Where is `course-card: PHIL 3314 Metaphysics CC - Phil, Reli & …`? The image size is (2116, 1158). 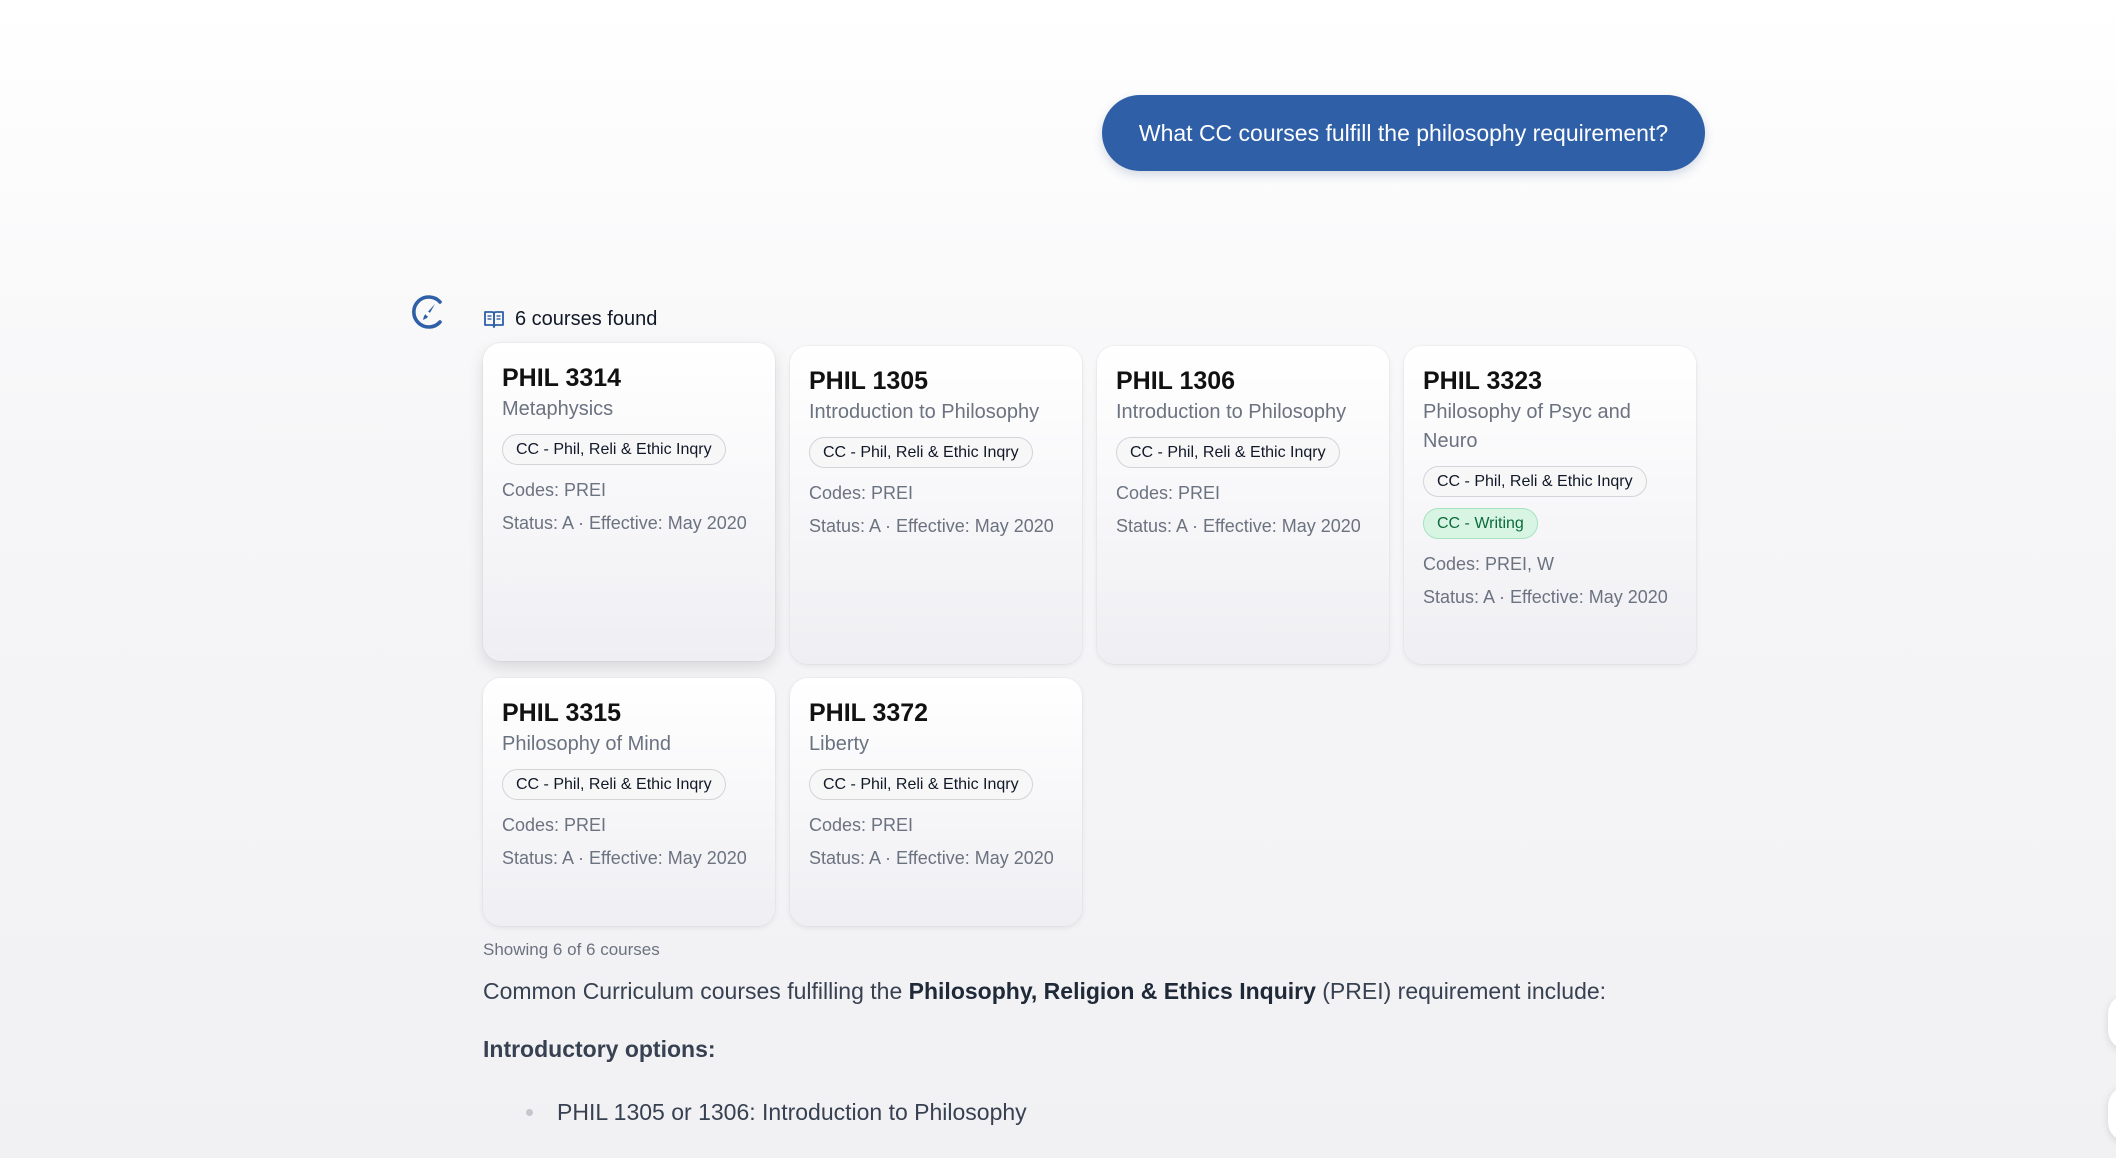 course-card: PHIL 3314 Metaphysics CC - Phil, Reli & … is located at coordinates (629, 502).